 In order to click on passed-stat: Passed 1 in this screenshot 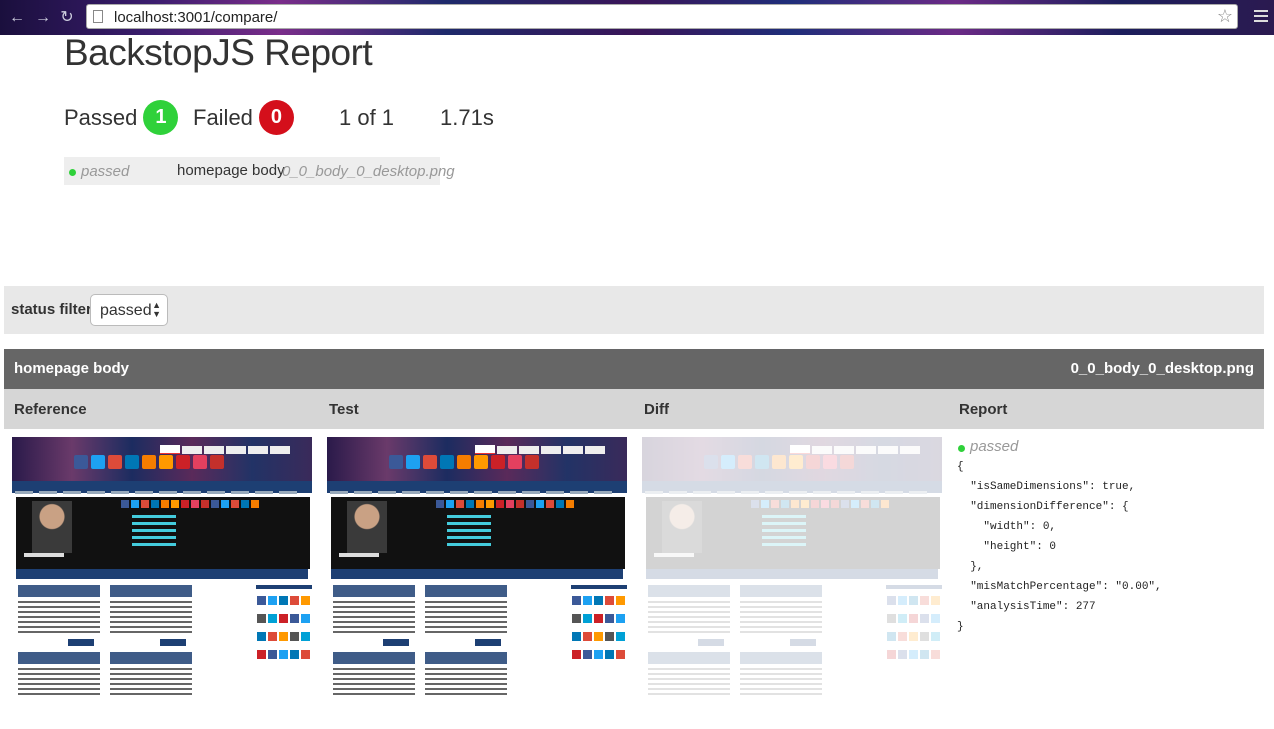, I will do `click(121, 118)`.